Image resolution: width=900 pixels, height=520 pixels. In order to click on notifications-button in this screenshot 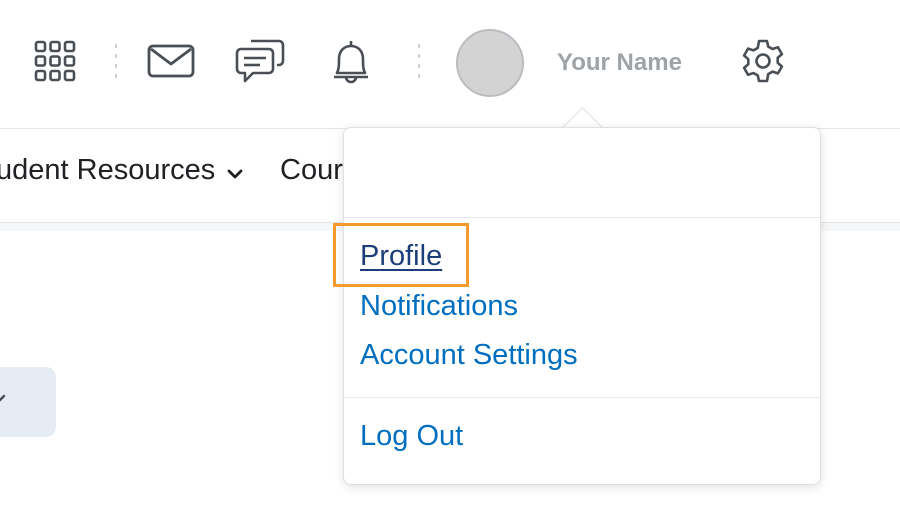, I will do `click(351, 61)`.